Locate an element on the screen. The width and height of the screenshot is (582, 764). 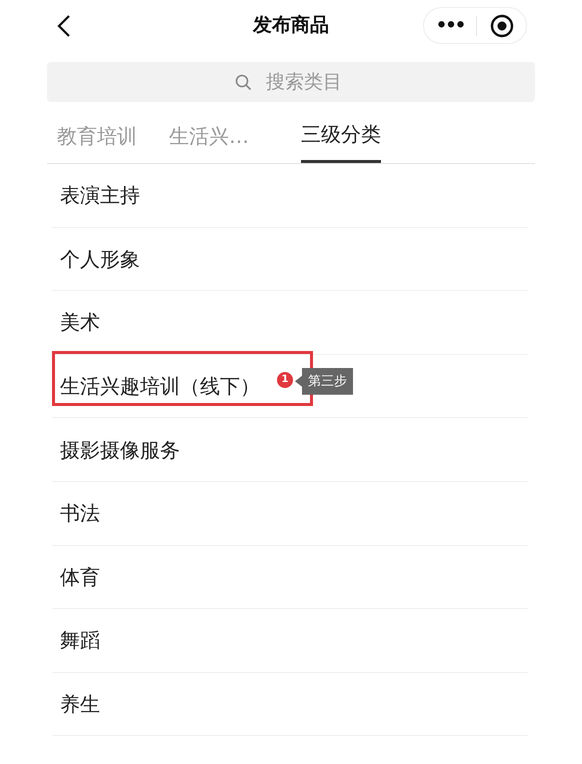
list-item: 表演主持 is located at coordinates (290, 196).